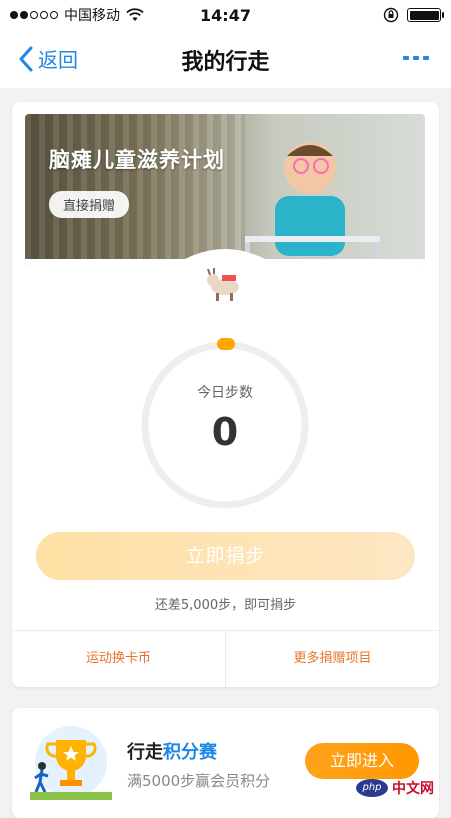  I want to click on banner-title: 脑瘫儿童滋养计划, so click(137, 160).